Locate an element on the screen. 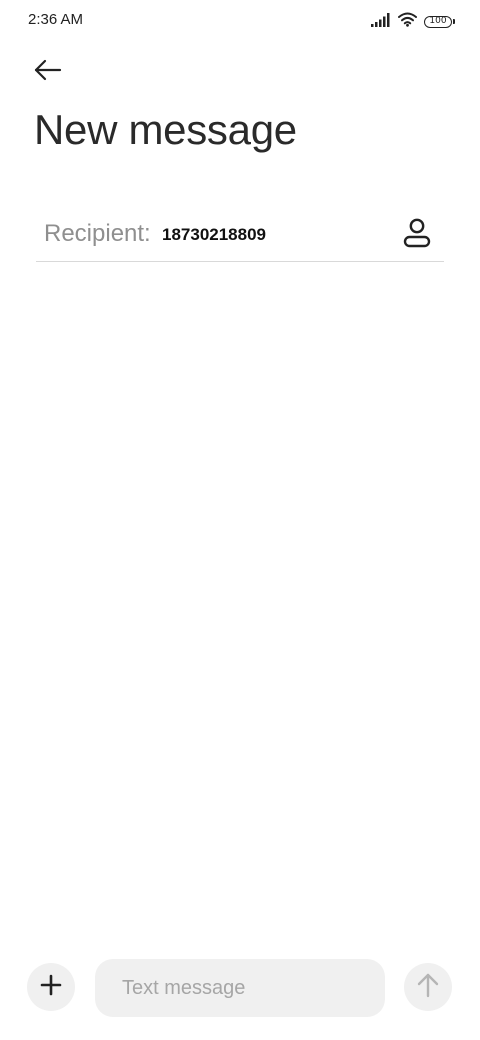 This screenshot has height=1040, width=480. recipient-value: 18730218809 is located at coordinates (214, 235).